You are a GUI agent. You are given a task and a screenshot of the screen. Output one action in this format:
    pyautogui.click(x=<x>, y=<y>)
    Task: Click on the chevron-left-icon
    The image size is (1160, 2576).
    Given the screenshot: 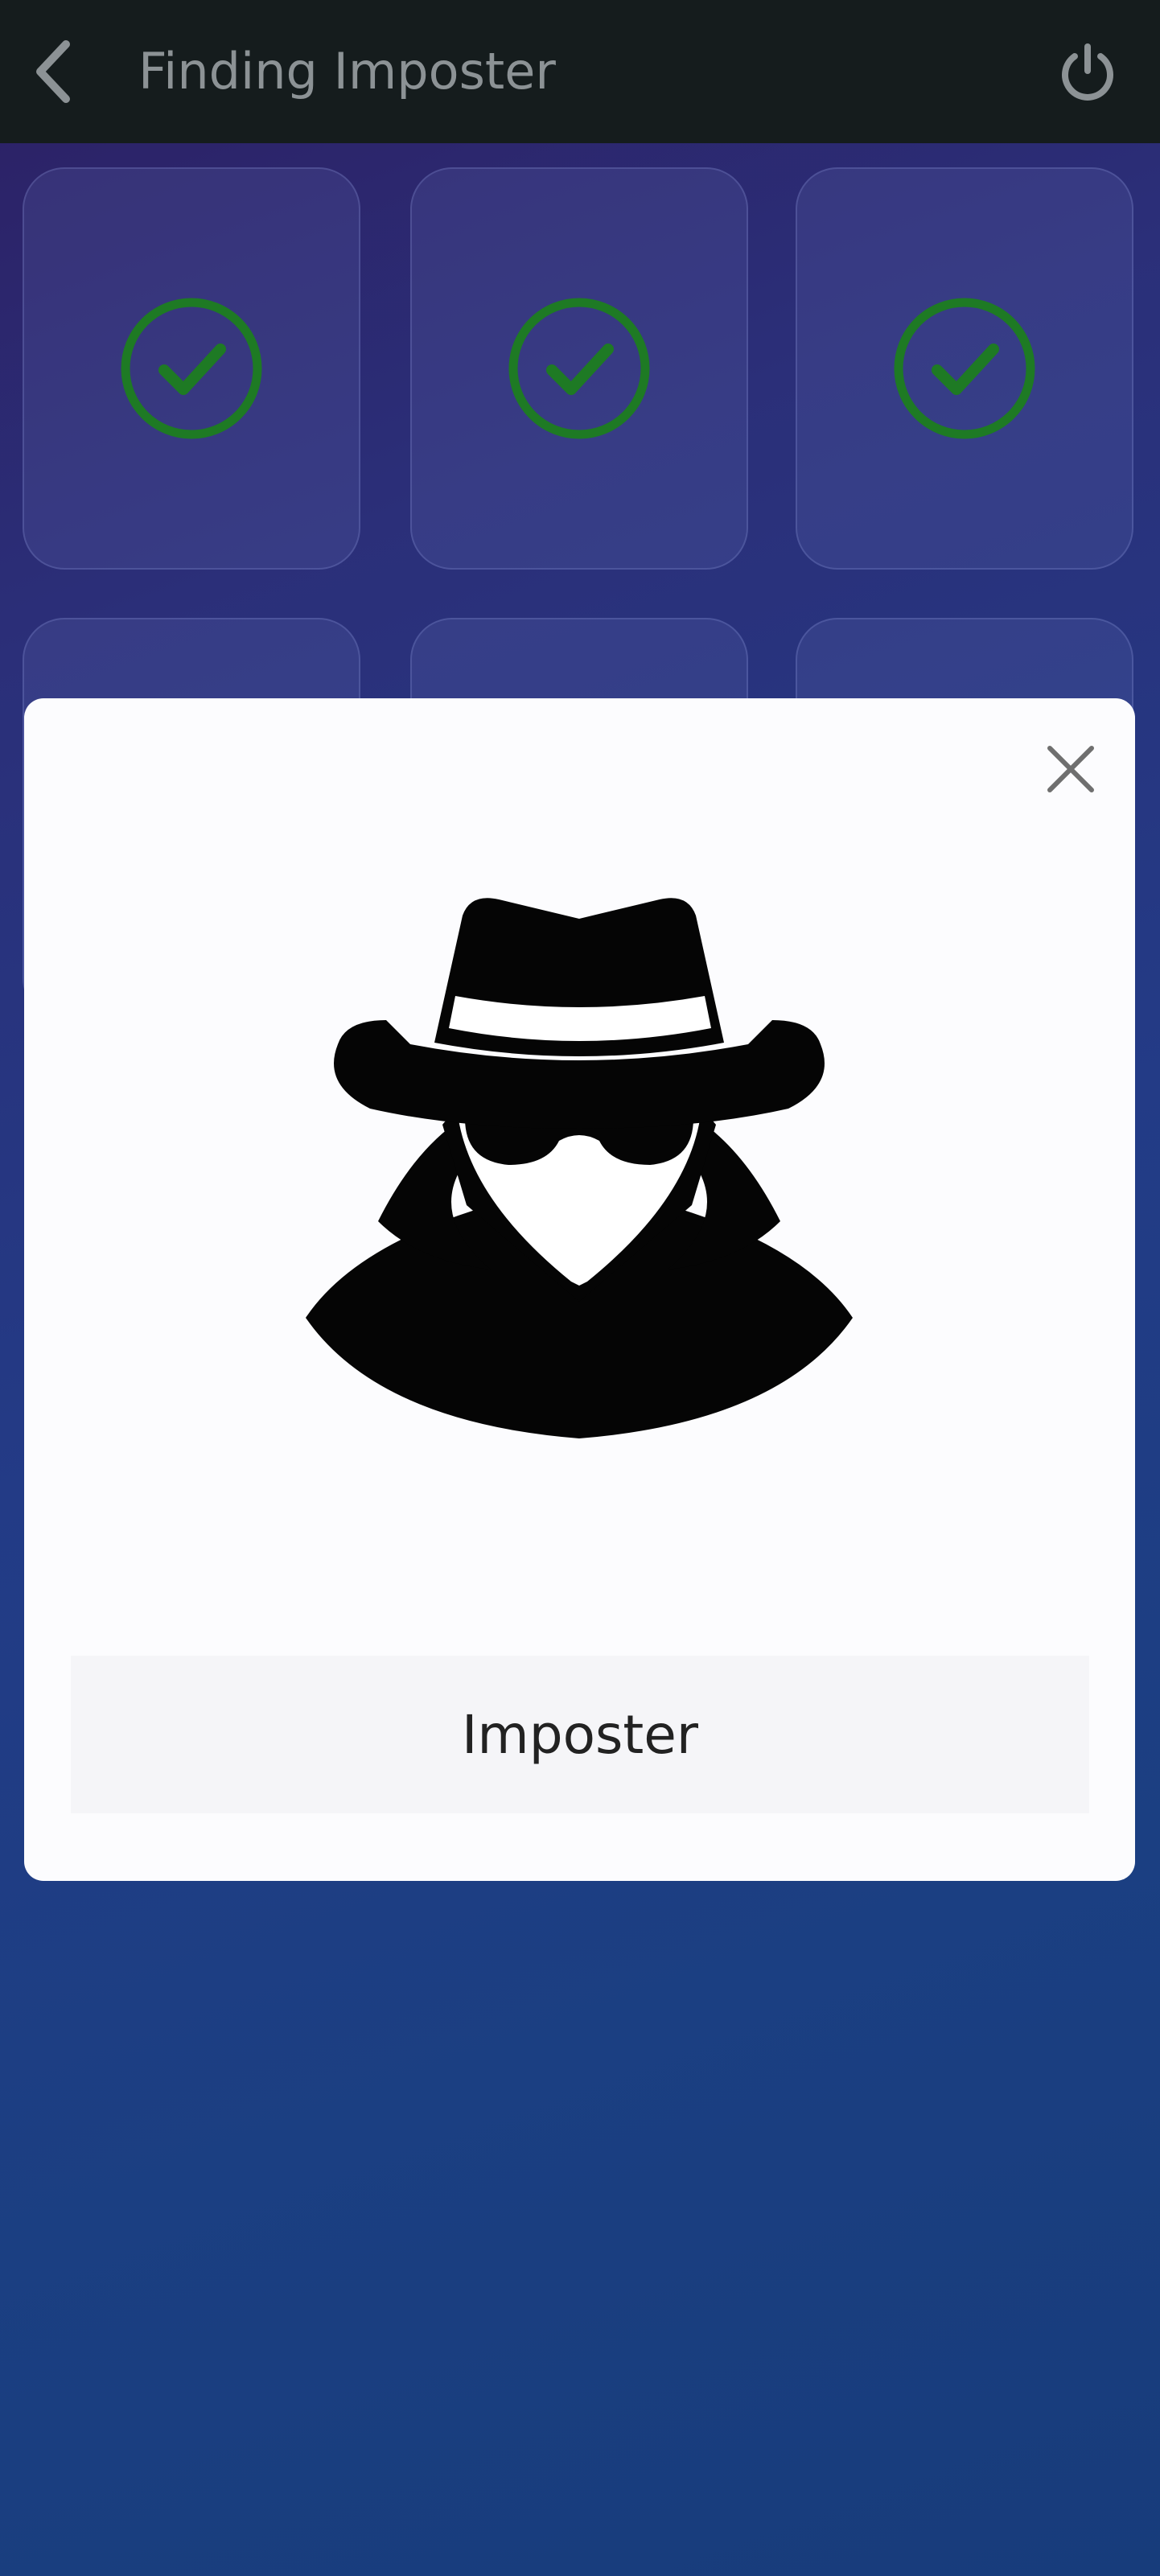 What is the action you would take?
    pyautogui.click(x=53, y=71)
    